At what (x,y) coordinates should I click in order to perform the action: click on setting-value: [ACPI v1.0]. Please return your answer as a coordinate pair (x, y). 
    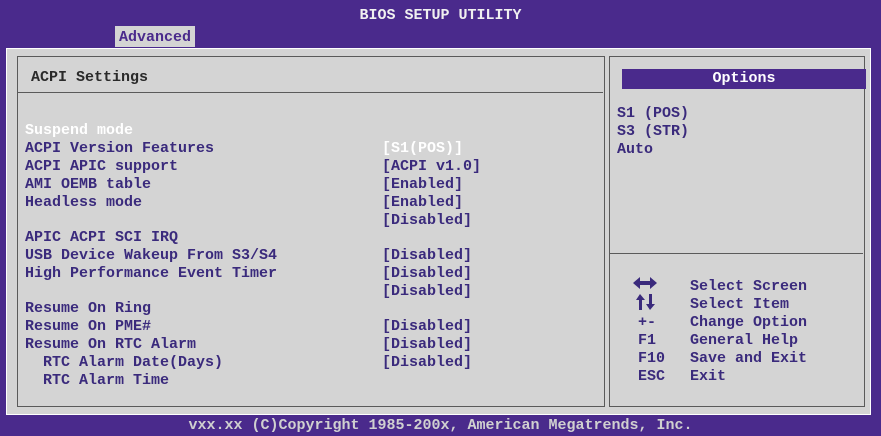
    Looking at the image, I should click on (431, 167).